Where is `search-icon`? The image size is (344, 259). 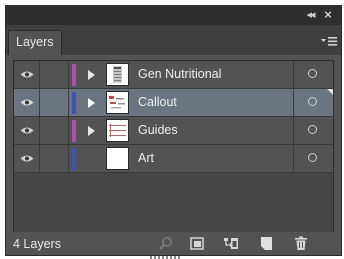 search-icon is located at coordinates (166, 243).